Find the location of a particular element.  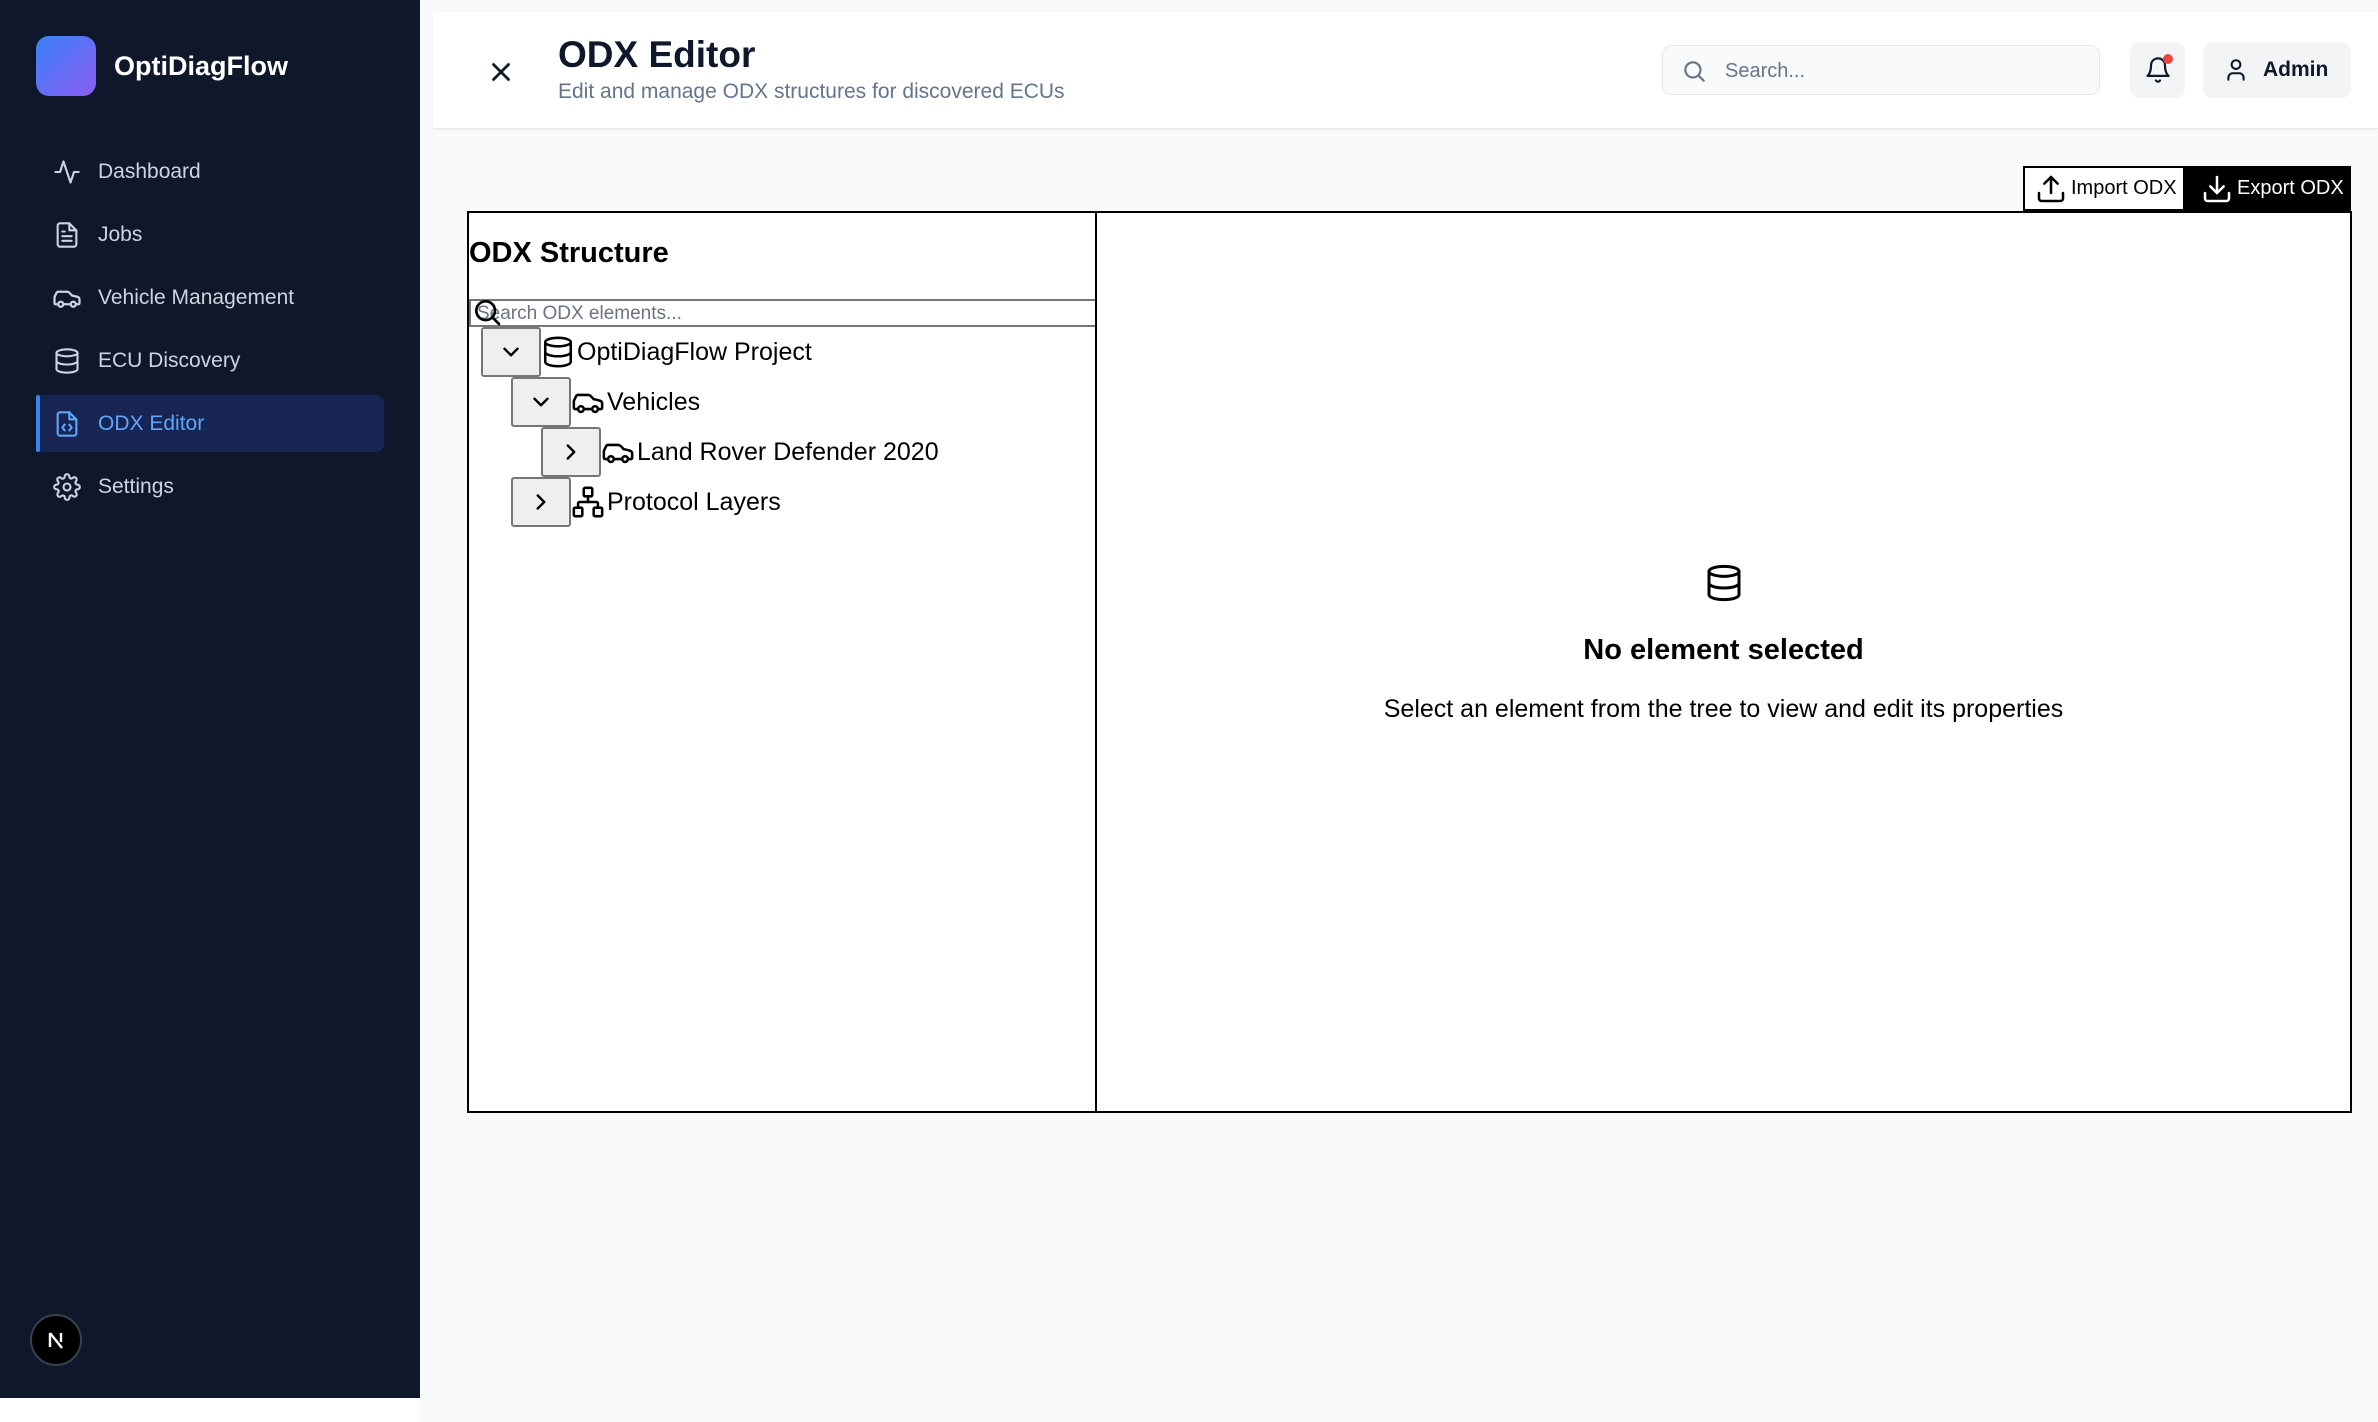

tree-node-land-rover: Land Rover Defender 2020 is located at coordinates (740, 452).